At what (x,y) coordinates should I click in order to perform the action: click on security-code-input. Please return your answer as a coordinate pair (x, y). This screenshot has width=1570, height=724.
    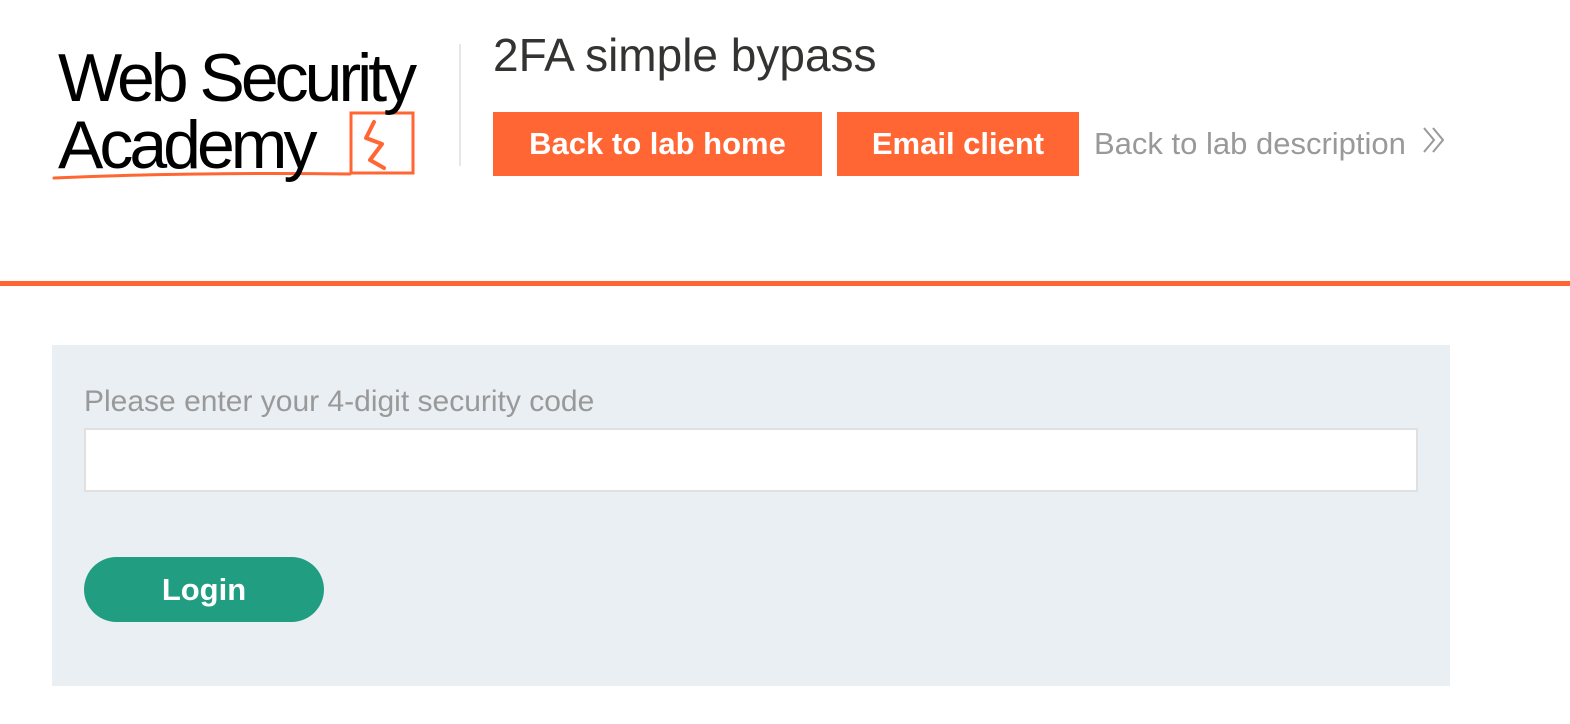
    Looking at the image, I should click on (751, 460).